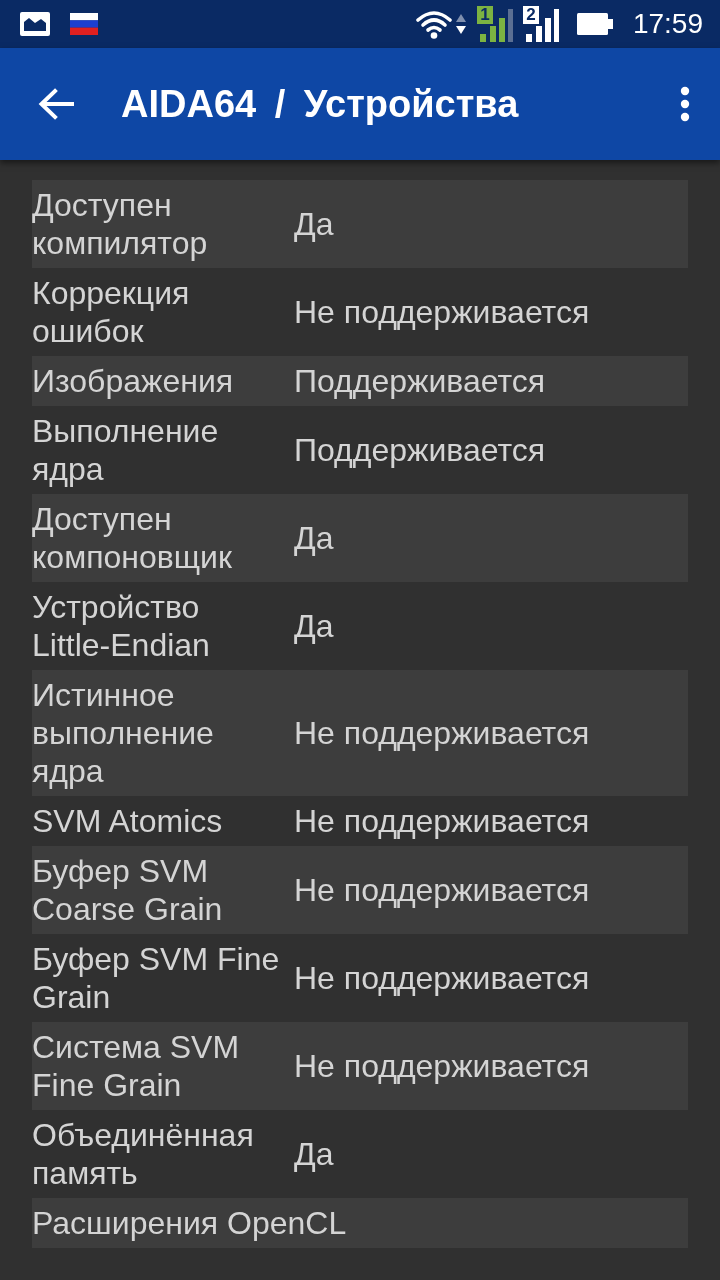 This screenshot has height=1280, width=720. What do you see at coordinates (530, 15) in the screenshot?
I see `sim-badge: 2` at bounding box center [530, 15].